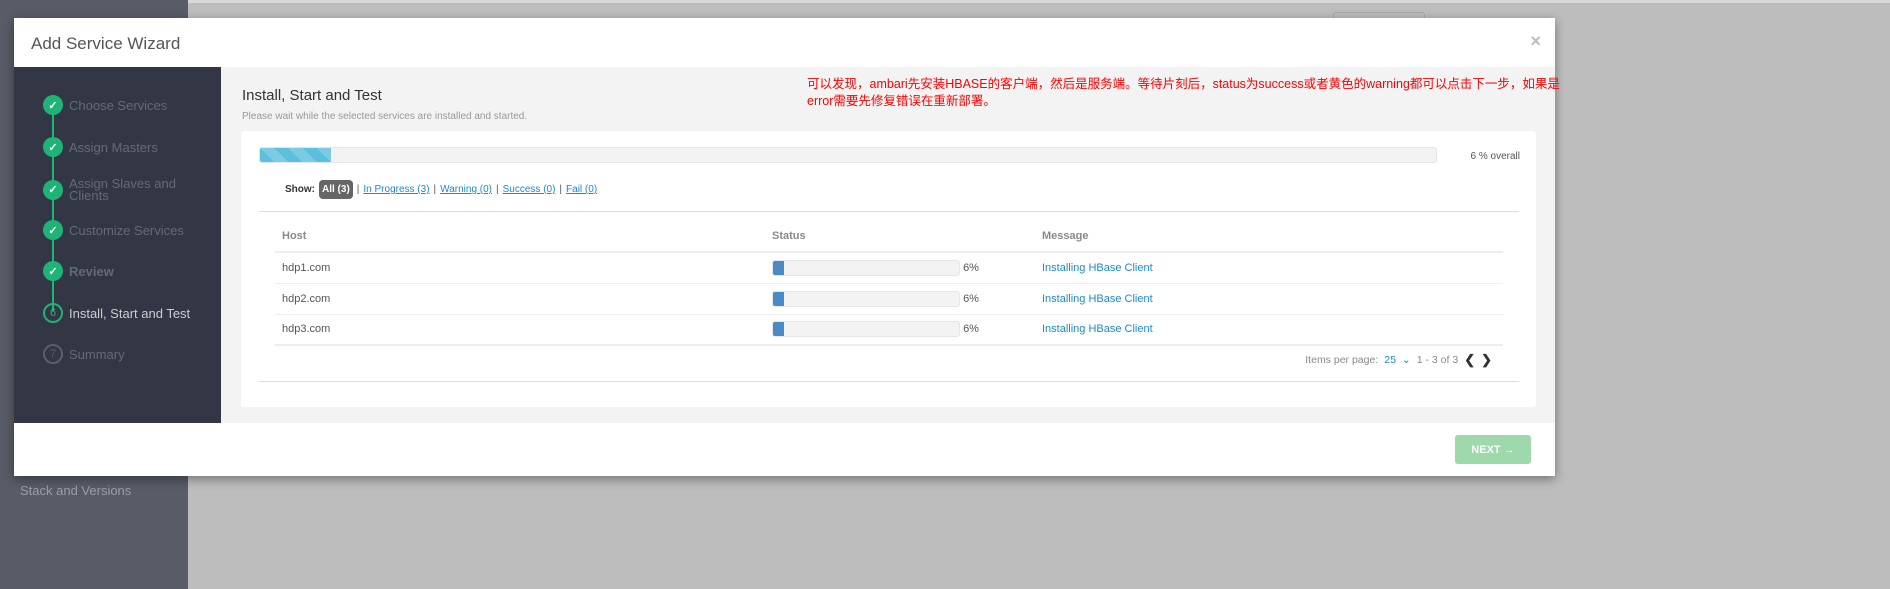 This screenshot has height=589, width=1890. I want to click on page-title: Install, Start and Test, so click(312, 95).